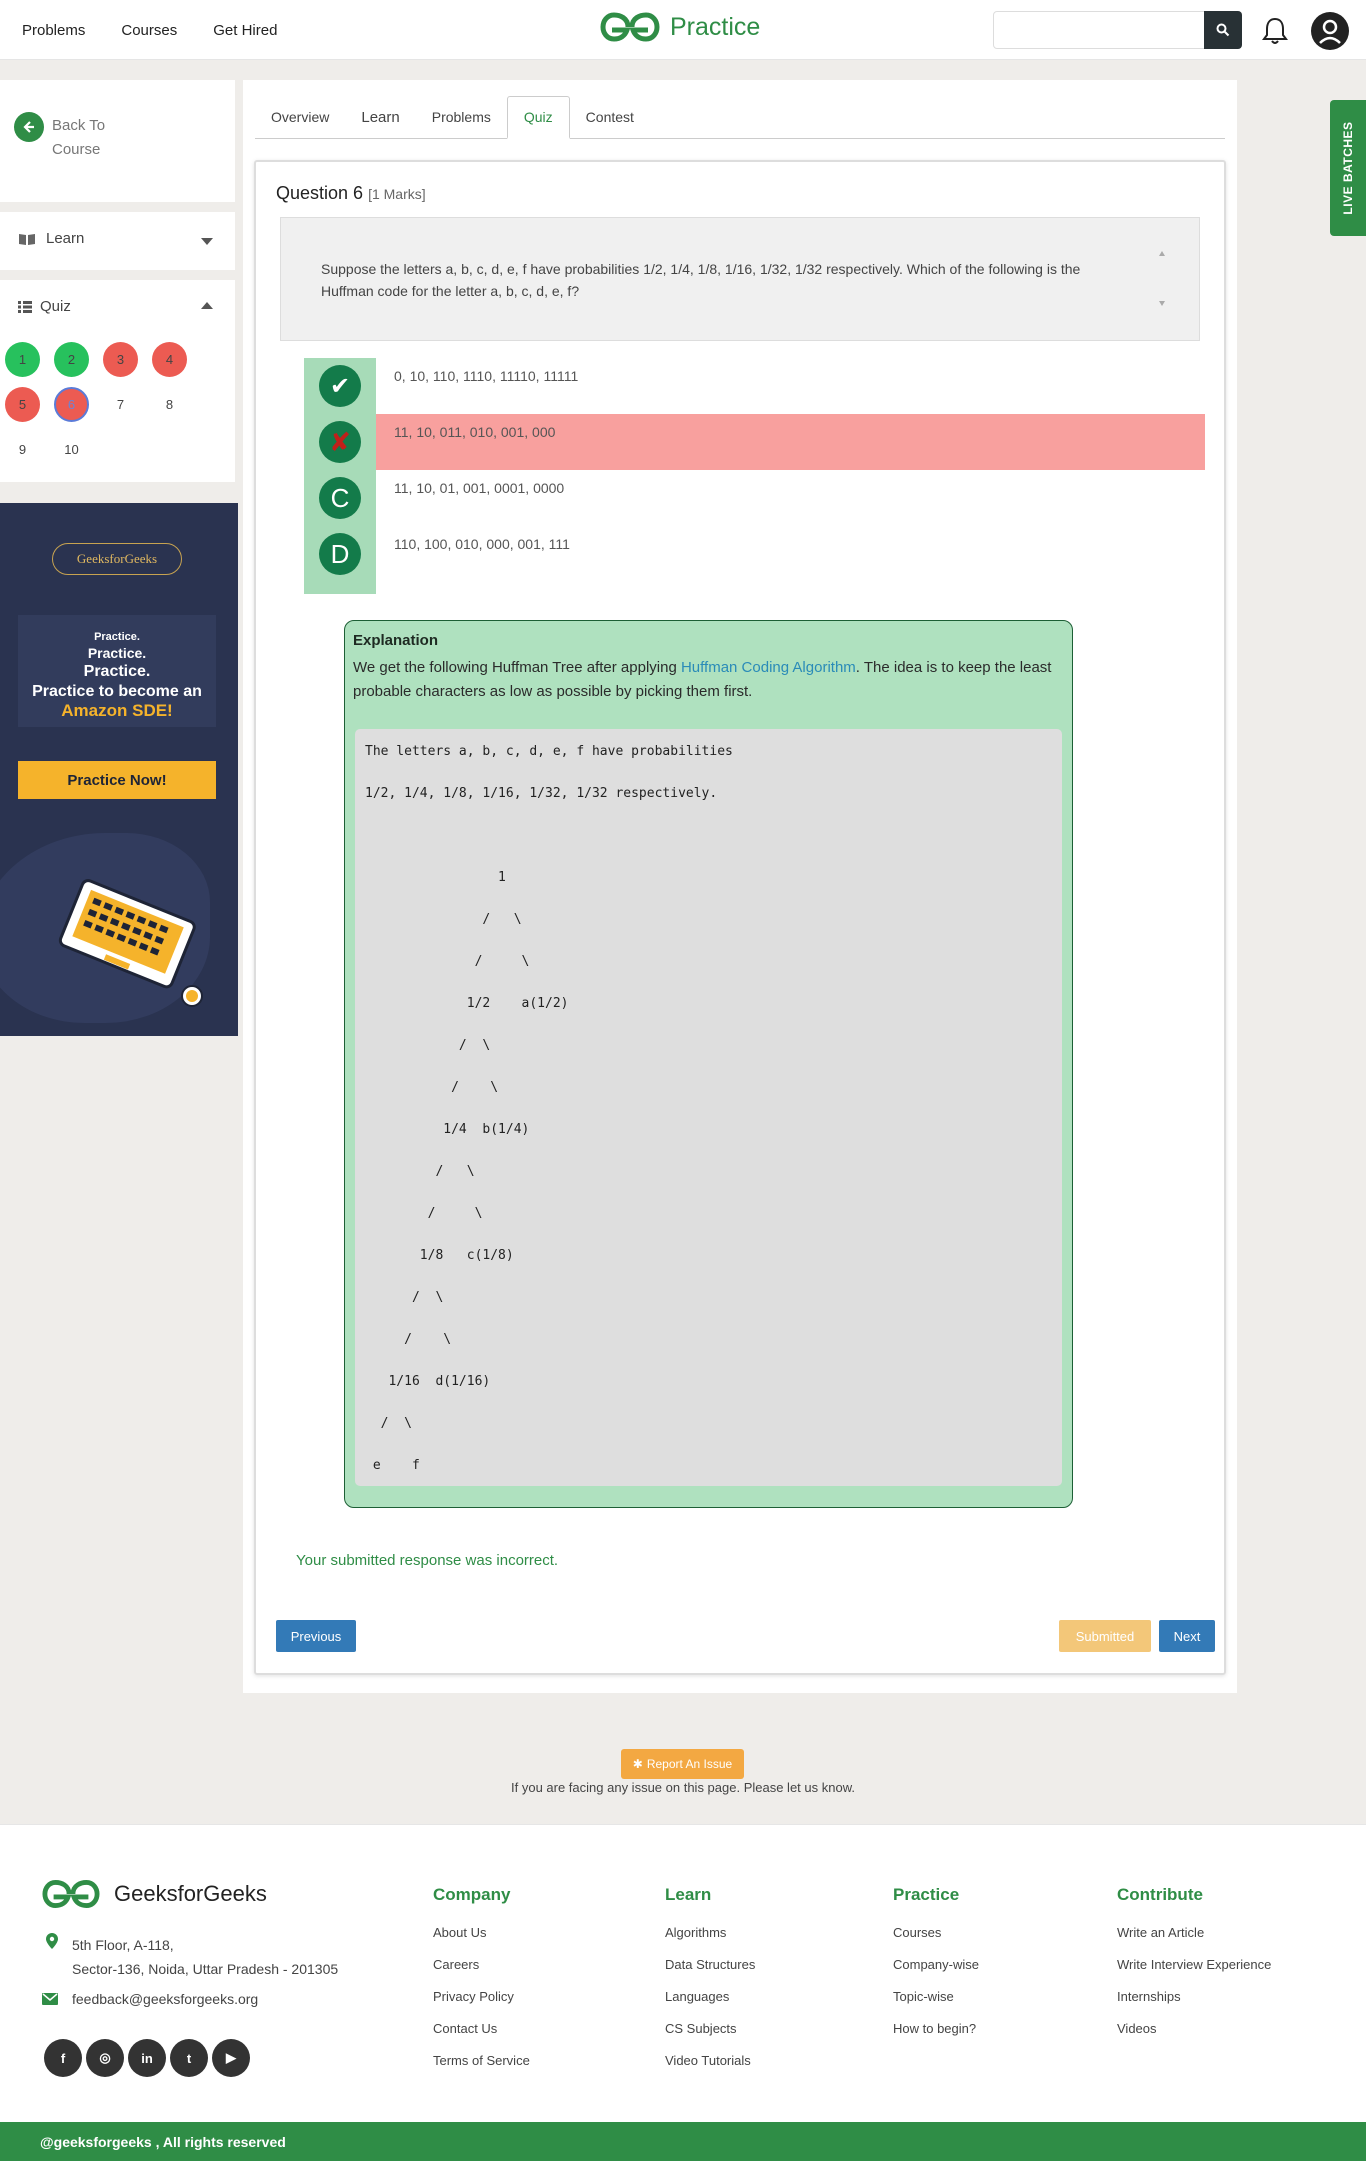 This screenshot has width=1366, height=2161. I want to click on question-number: 2, so click(71, 359).